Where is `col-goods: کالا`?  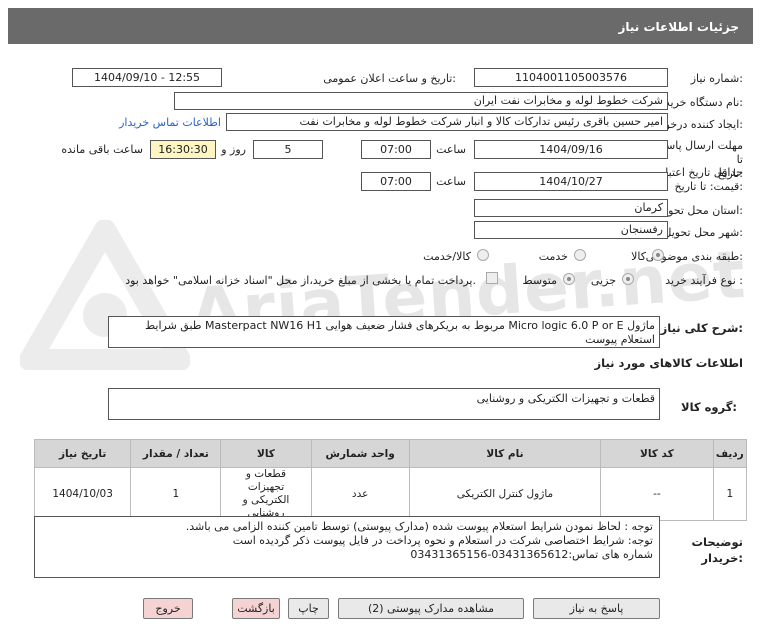 col-goods: کالا is located at coordinates (266, 453).